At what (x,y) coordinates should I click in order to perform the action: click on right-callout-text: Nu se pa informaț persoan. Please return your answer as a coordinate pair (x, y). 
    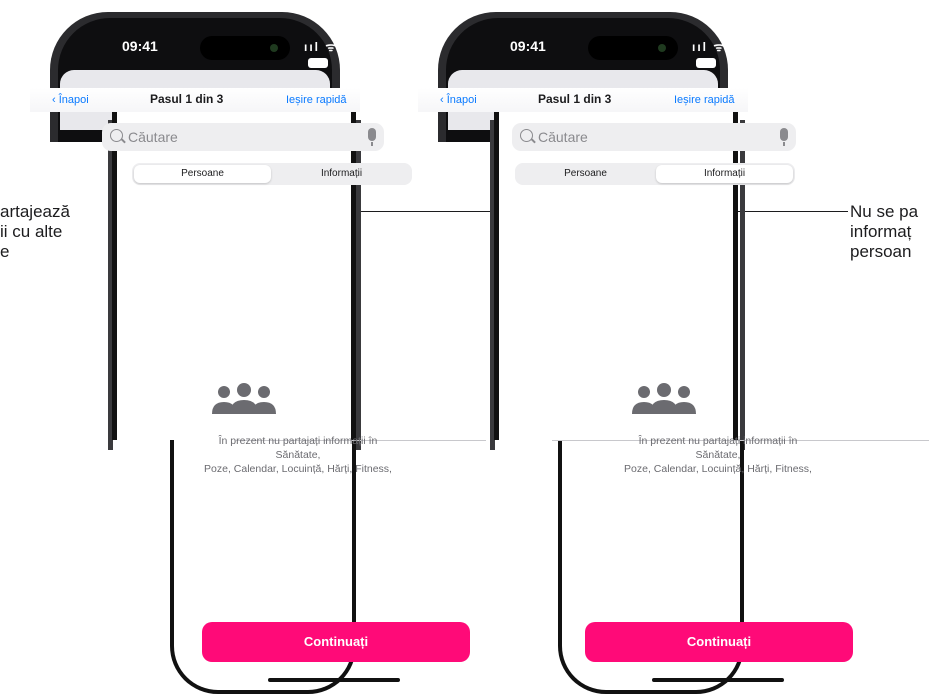
    Looking at the image, I should click on (884, 231).